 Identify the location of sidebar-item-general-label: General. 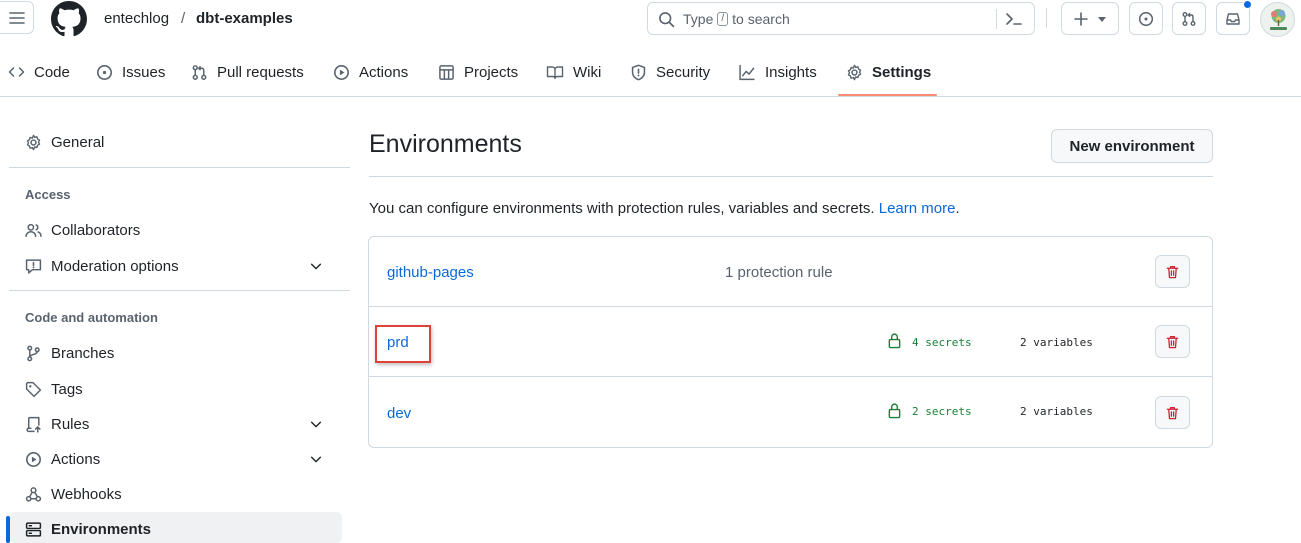
(78, 142).